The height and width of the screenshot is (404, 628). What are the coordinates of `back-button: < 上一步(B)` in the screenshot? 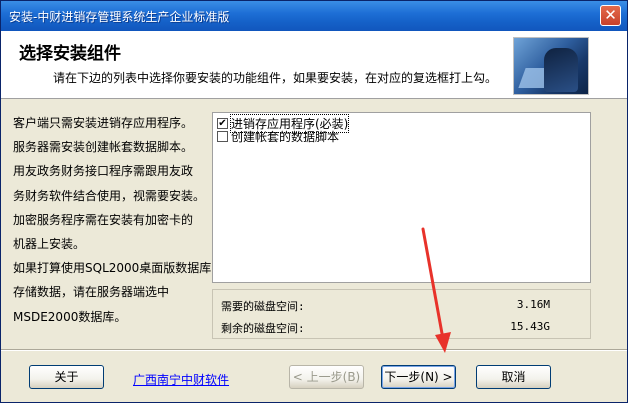 It's located at (326, 377).